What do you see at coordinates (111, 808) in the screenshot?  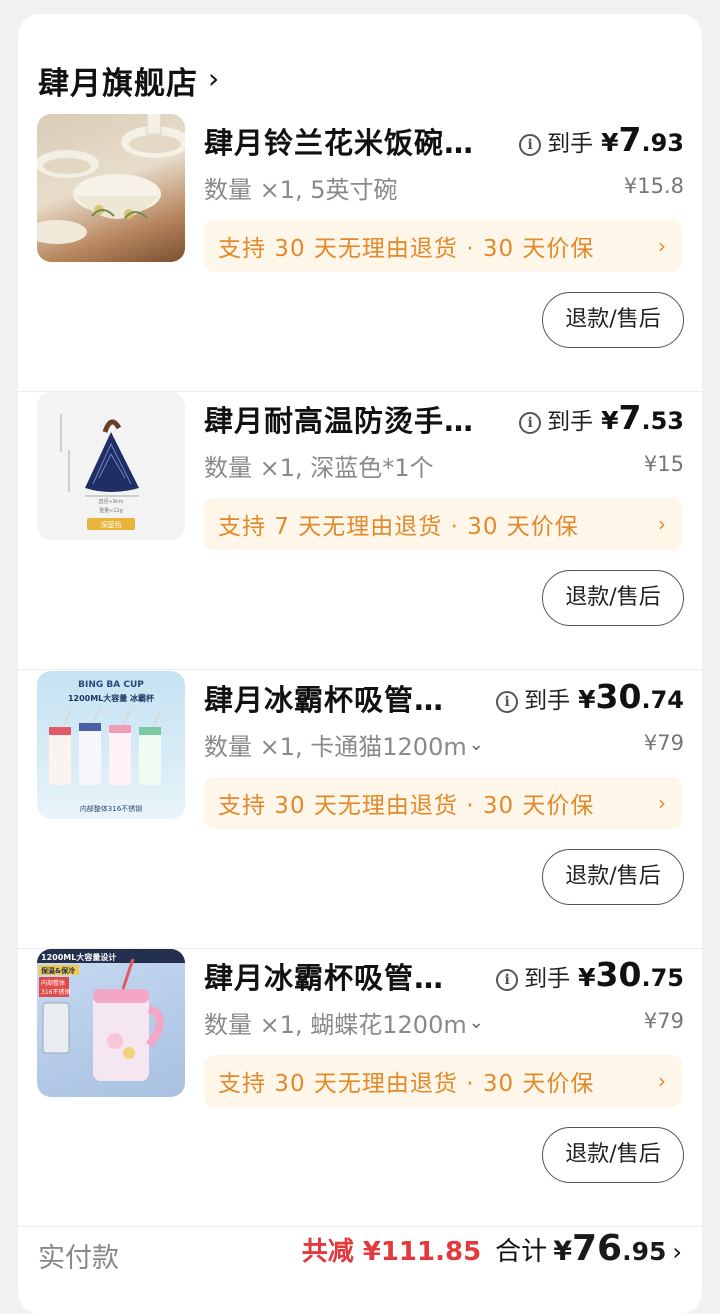 I see `thumb-footer: 内部整体316不锈钢` at bounding box center [111, 808].